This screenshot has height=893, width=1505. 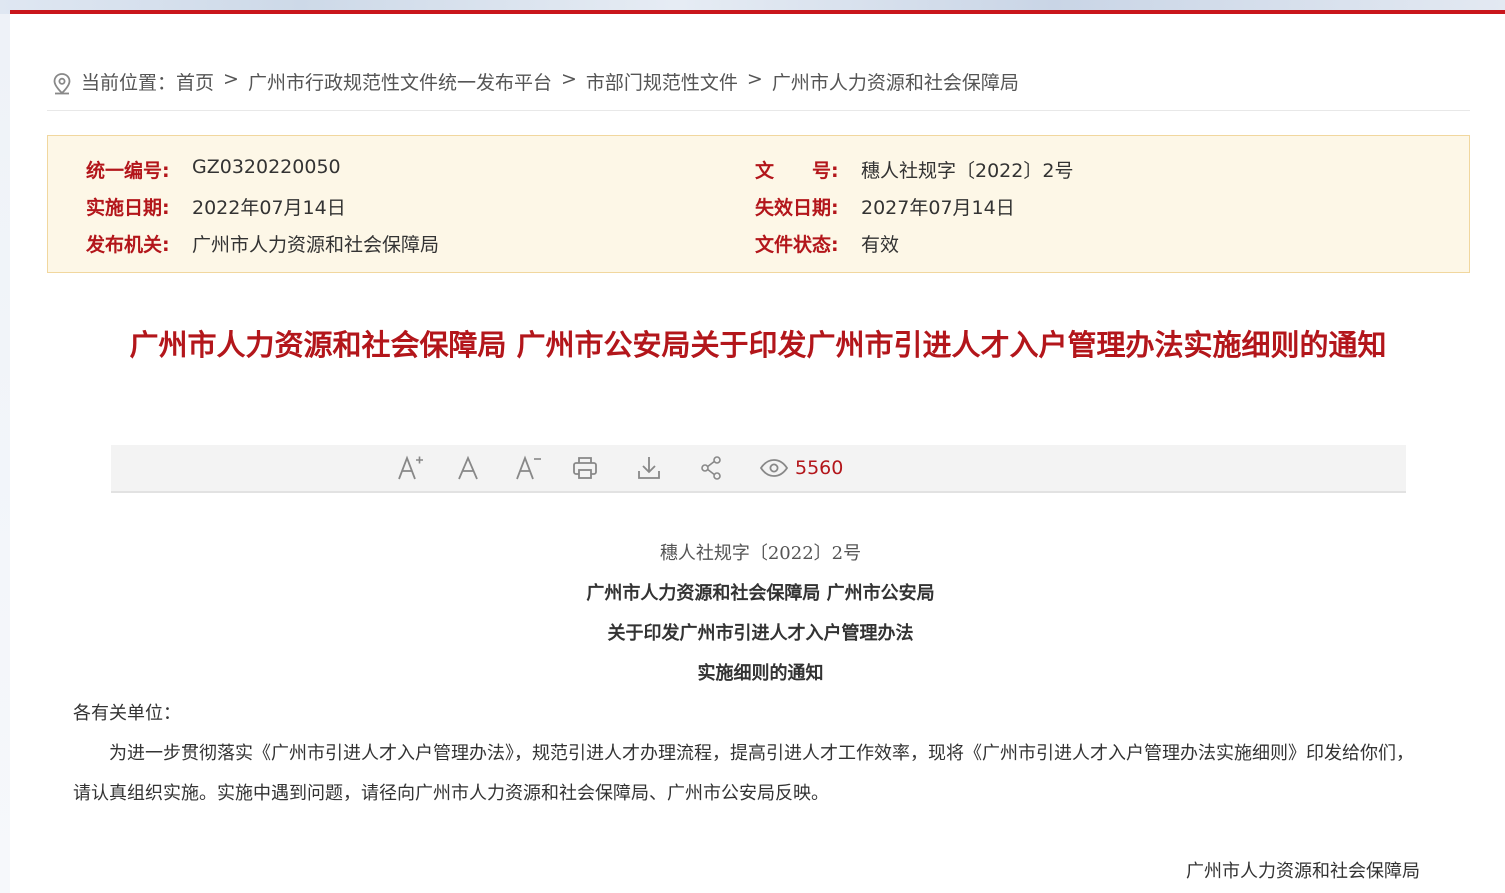 What do you see at coordinates (880, 245) in the screenshot?
I see `info-status-value: 有效` at bounding box center [880, 245].